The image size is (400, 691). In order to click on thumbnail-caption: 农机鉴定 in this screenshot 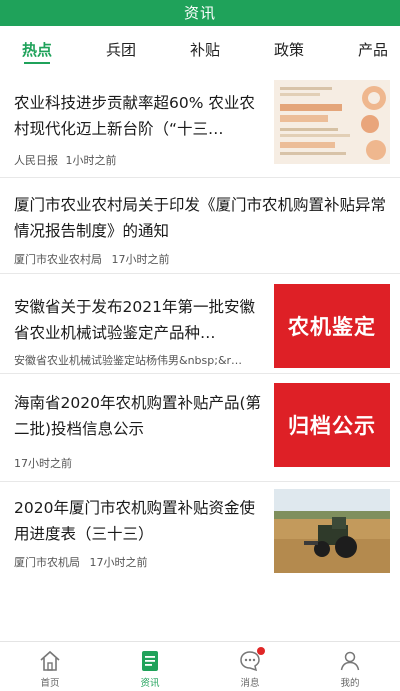, I will do `click(332, 327)`.